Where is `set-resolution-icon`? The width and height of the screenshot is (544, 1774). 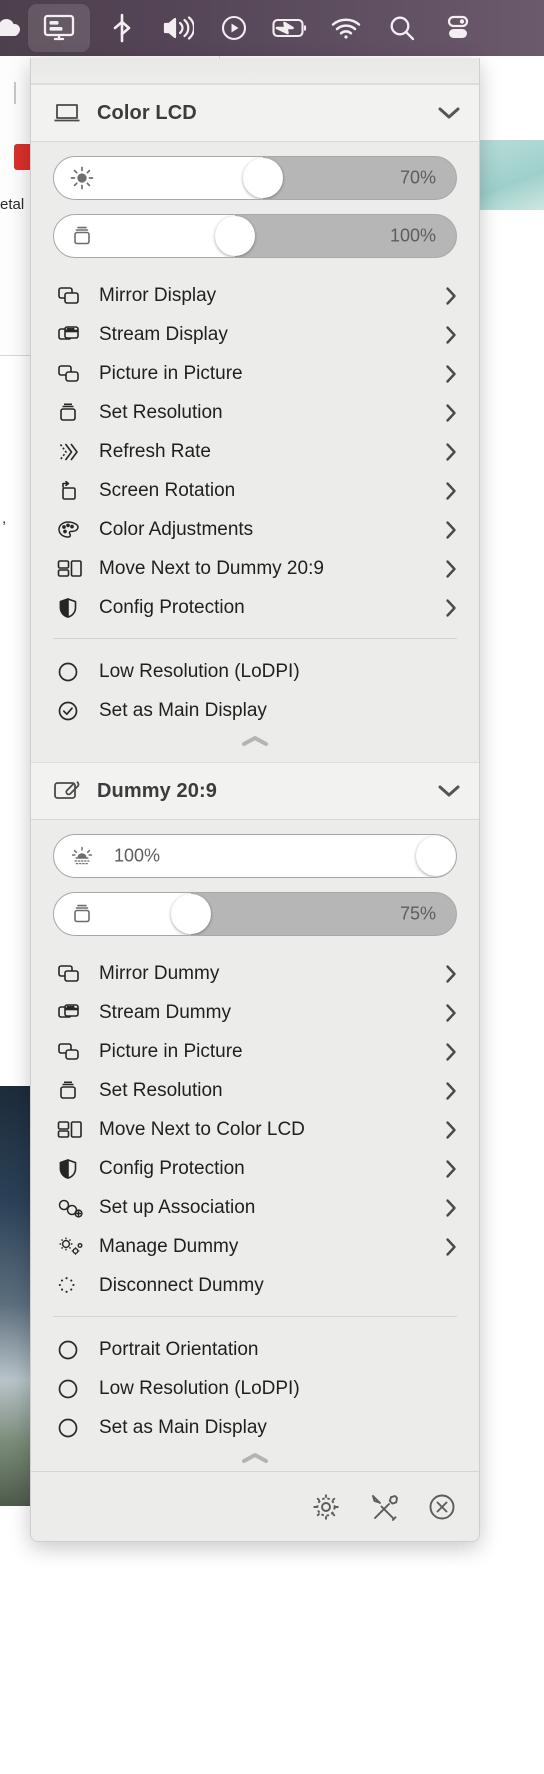 set-resolution-icon is located at coordinates (74, 1091).